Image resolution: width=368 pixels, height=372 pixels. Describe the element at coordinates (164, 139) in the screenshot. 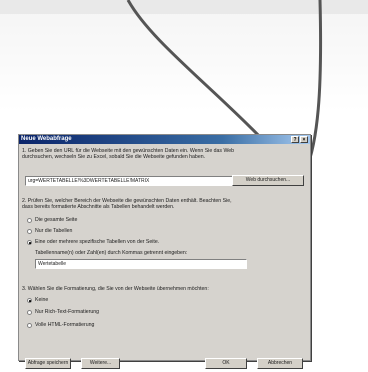

I see `dialog-titlebar: Neue Webabfrage ? ×` at that location.